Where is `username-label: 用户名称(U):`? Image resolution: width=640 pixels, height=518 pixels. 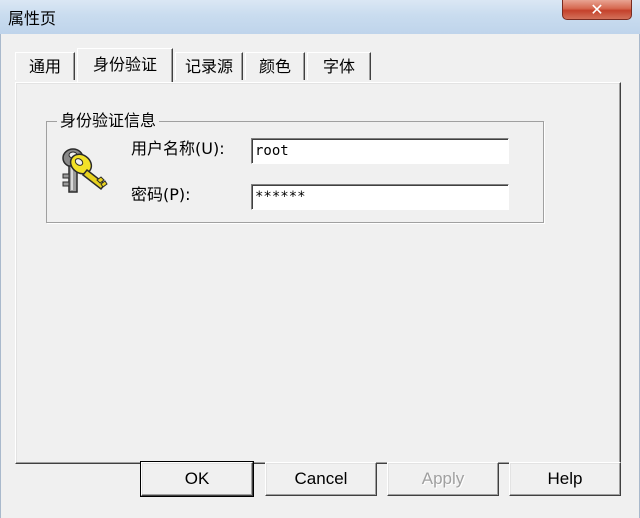
username-label: 用户名称(U): is located at coordinates (178, 148).